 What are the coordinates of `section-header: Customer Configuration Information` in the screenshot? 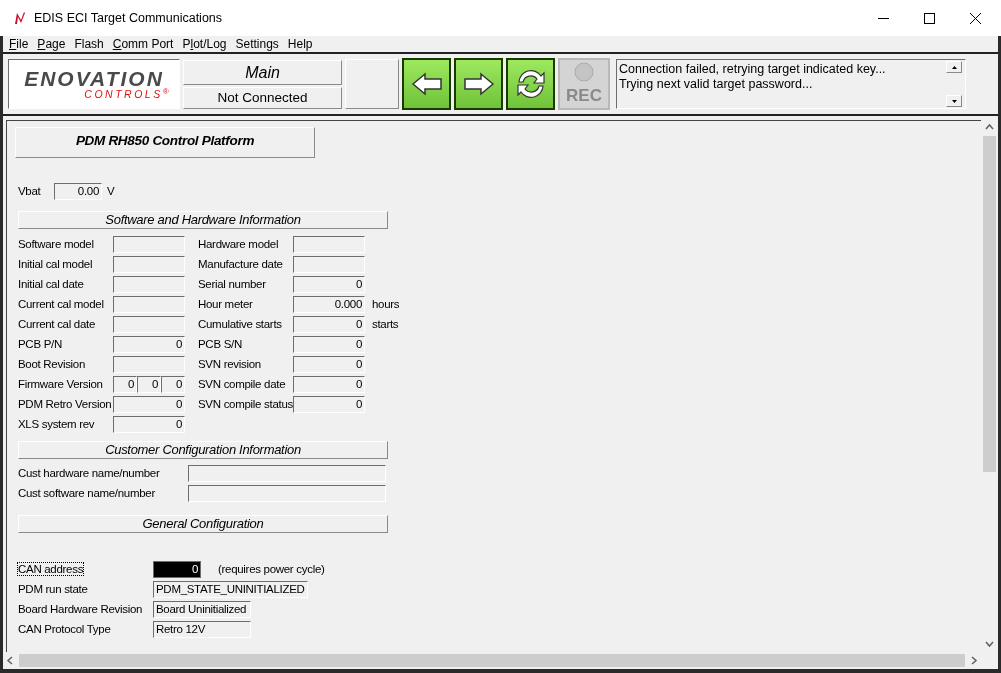 It's located at (203, 450).